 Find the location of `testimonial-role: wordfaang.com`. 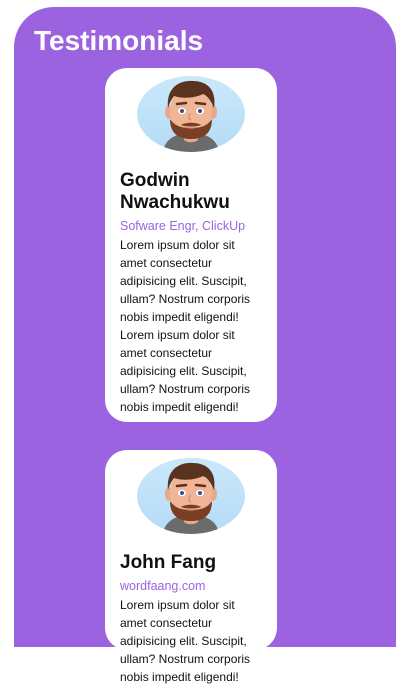

testimonial-role: wordfaang.com is located at coordinates (163, 586).